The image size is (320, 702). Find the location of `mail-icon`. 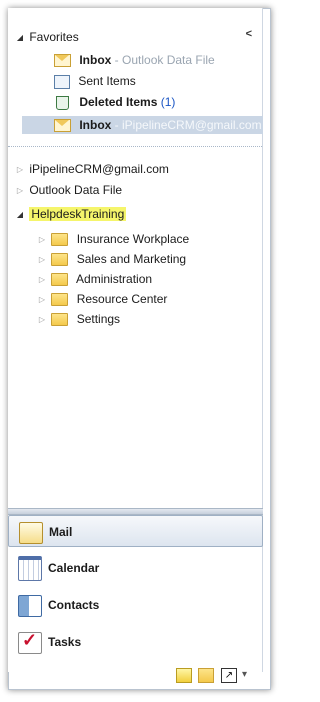

mail-icon is located at coordinates (31, 532).